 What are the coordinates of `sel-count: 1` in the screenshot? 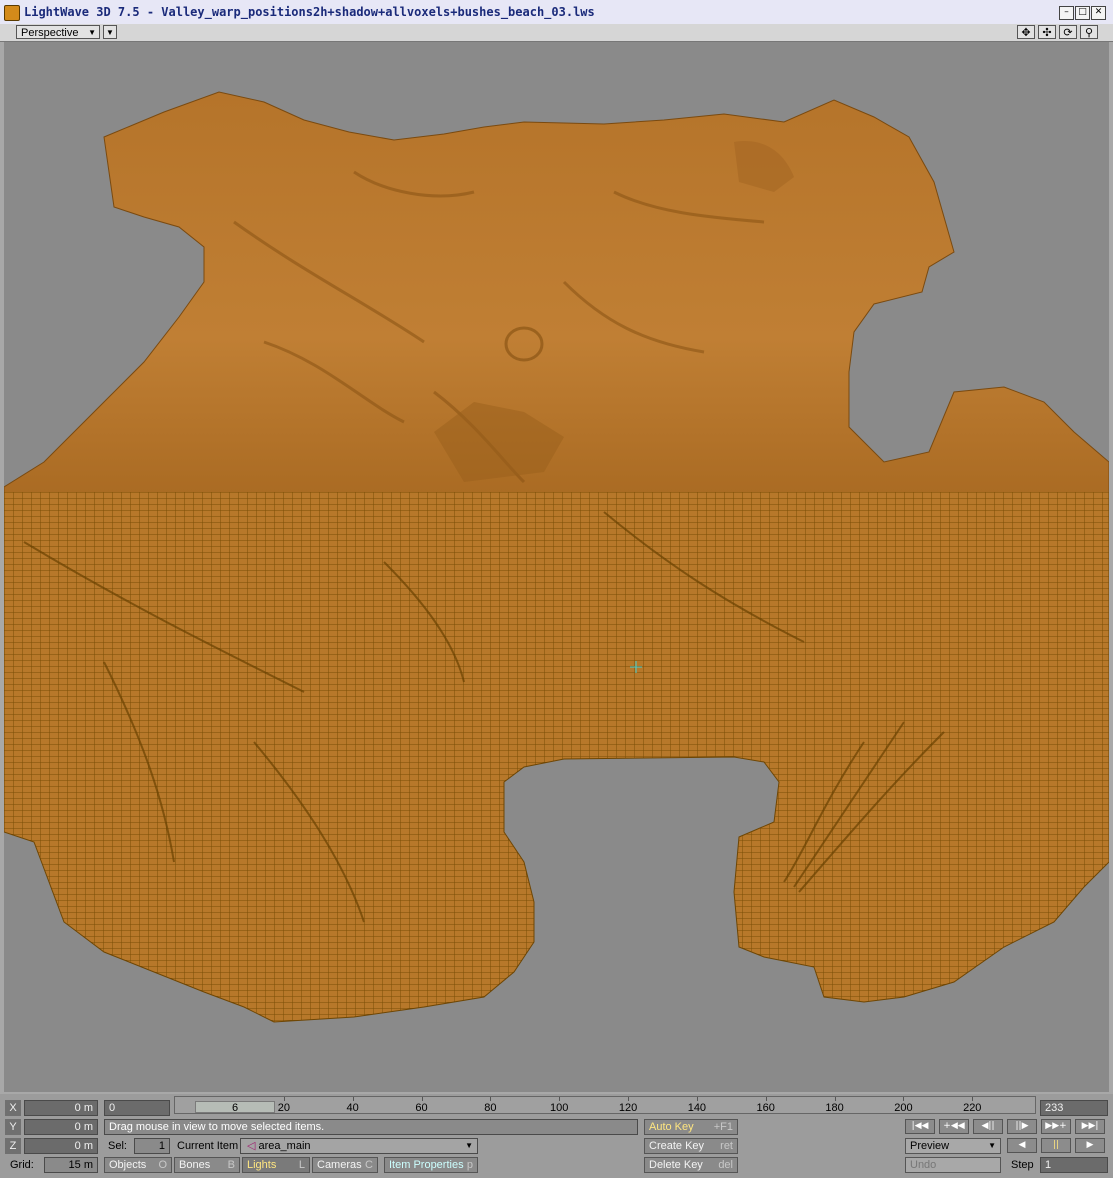 It's located at (152, 1146).